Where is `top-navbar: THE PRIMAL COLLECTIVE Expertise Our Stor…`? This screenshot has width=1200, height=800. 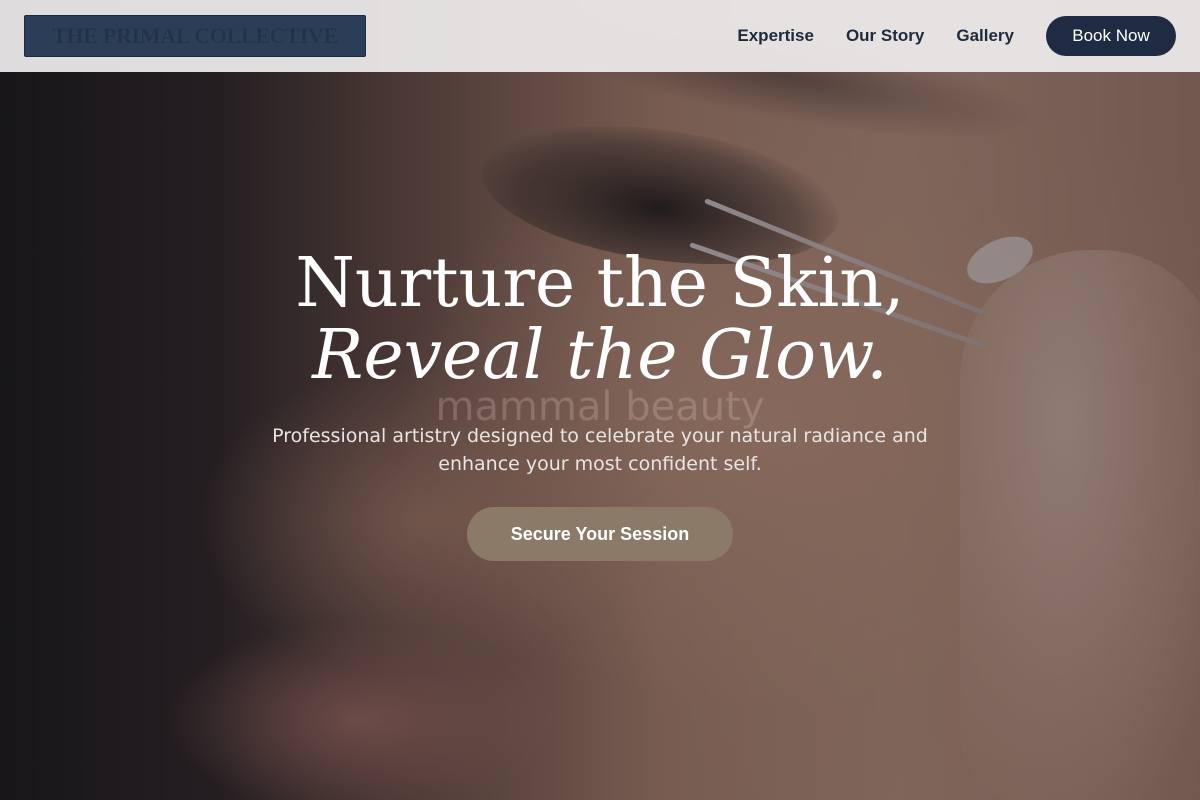 top-navbar: THE PRIMAL COLLECTIVE Expertise Our Stor… is located at coordinates (600, 36).